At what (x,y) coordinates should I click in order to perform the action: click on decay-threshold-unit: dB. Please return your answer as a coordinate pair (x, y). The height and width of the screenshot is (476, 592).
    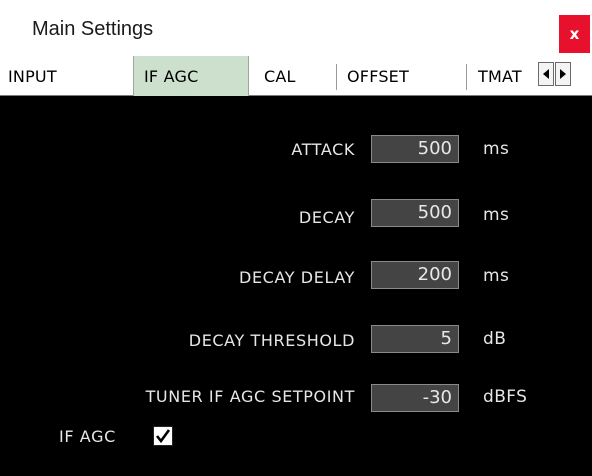
    Looking at the image, I should click on (495, 339).